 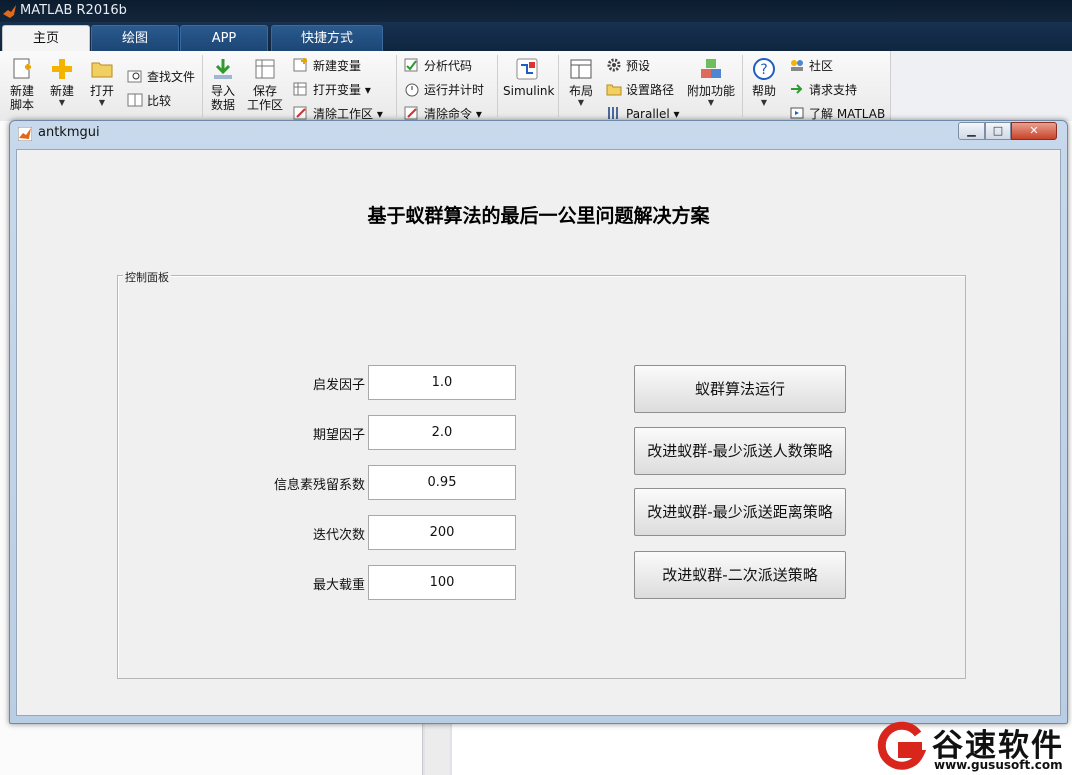 I want to click on find-files-button: 查找文件, so click(x=161, y=77).